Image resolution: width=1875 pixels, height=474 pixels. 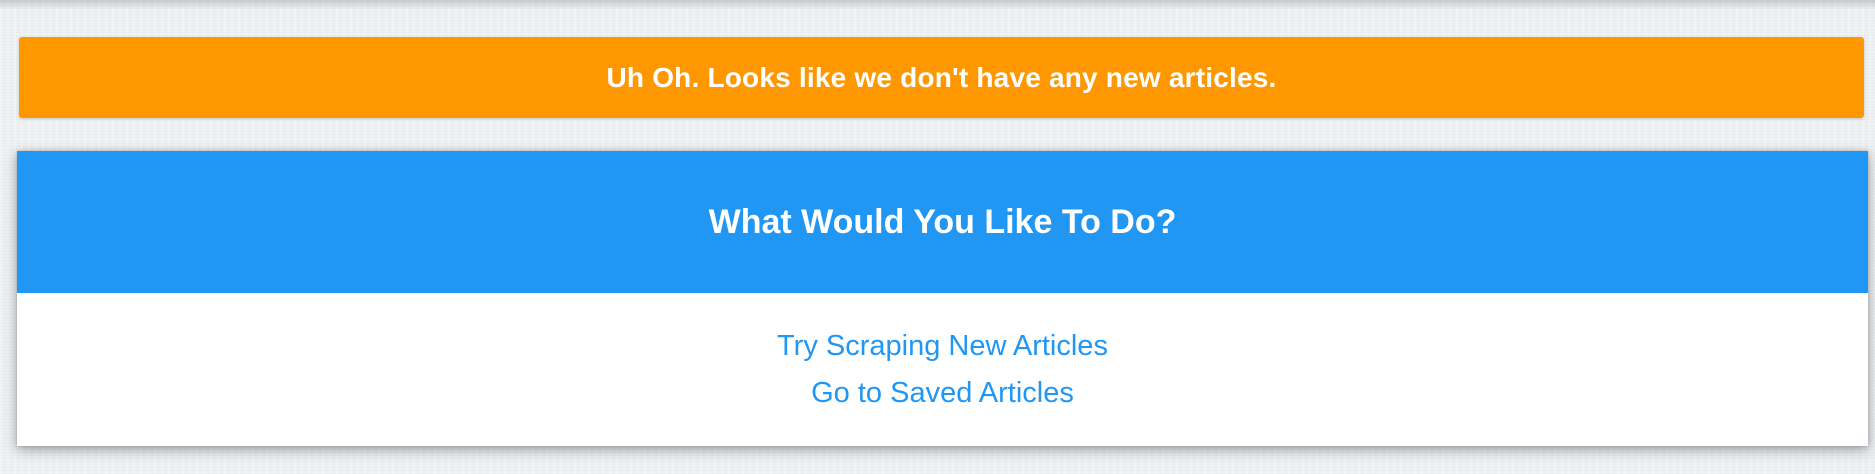 I want to click on panel-title: What Would You Like To Do?, so click(x=942, y=221).